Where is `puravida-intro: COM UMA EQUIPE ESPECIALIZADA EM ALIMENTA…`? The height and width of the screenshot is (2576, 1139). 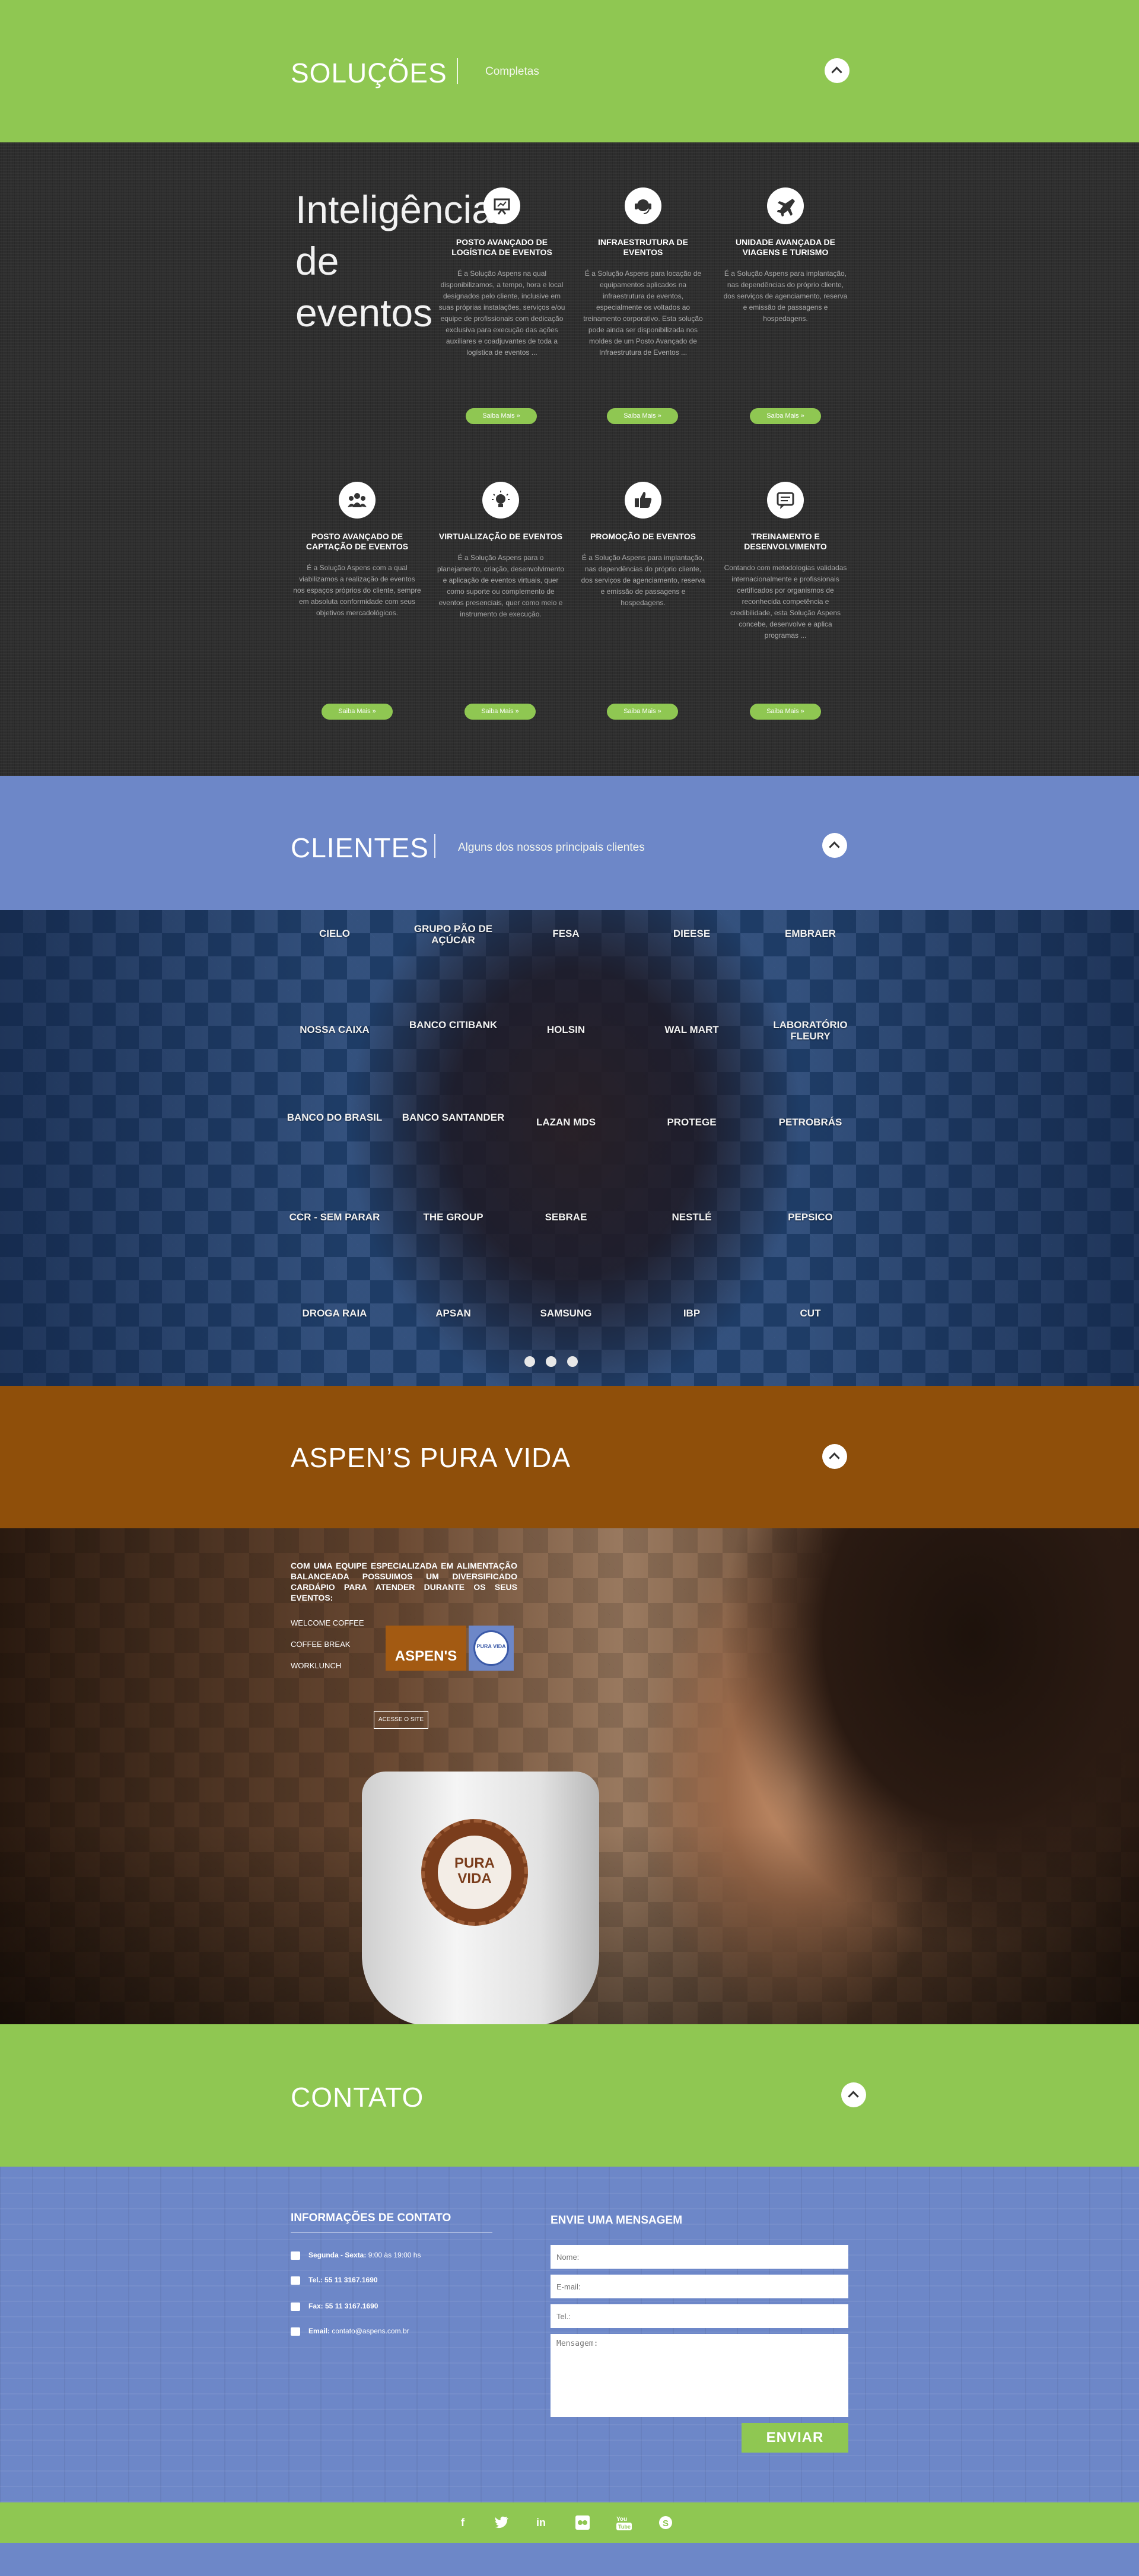 puravida-intro: COM UMA EQUIPE ESPECIALIZADA EM ALIMENTA… is located at coordinates (404, 1581).